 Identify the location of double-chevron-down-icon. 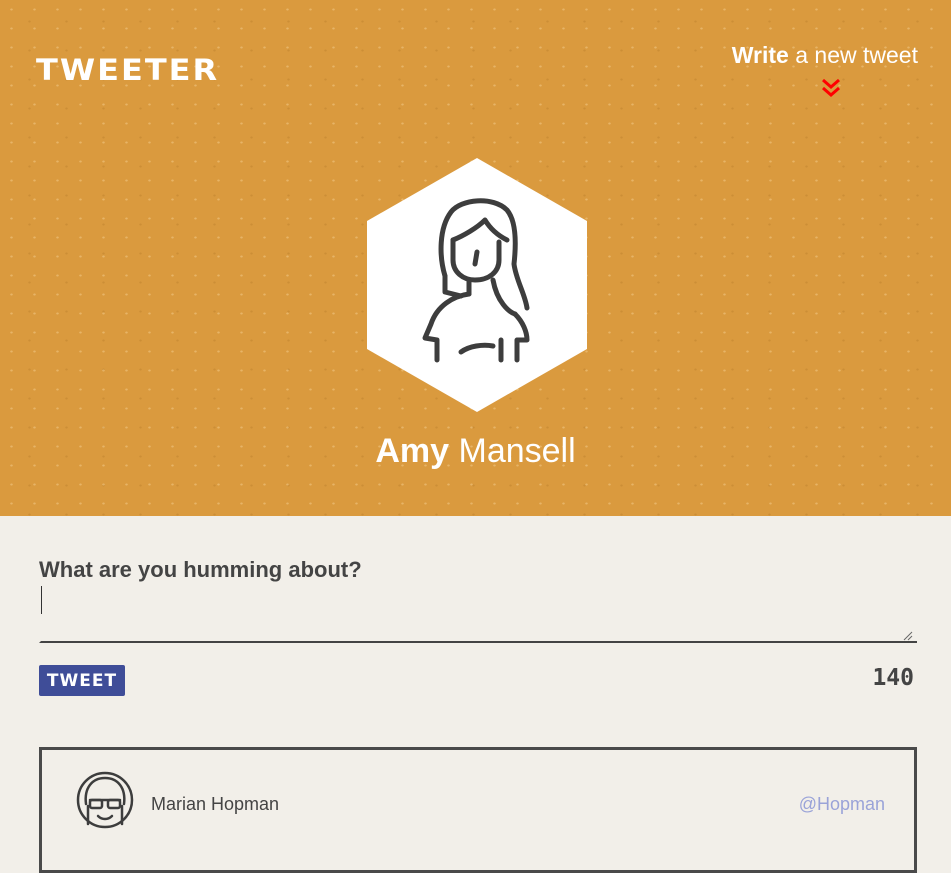
(831, 88).